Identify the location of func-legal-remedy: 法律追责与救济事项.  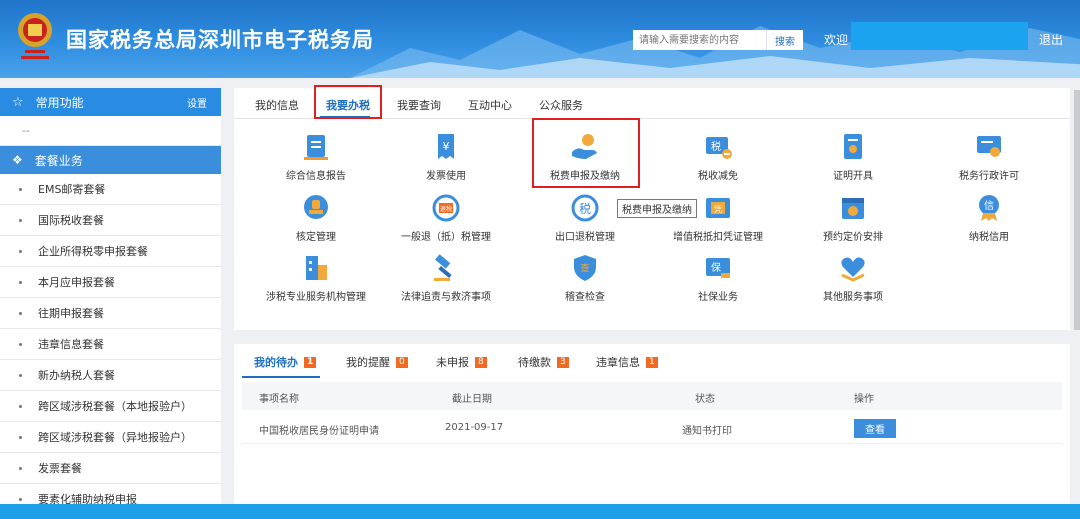
(446, 278).